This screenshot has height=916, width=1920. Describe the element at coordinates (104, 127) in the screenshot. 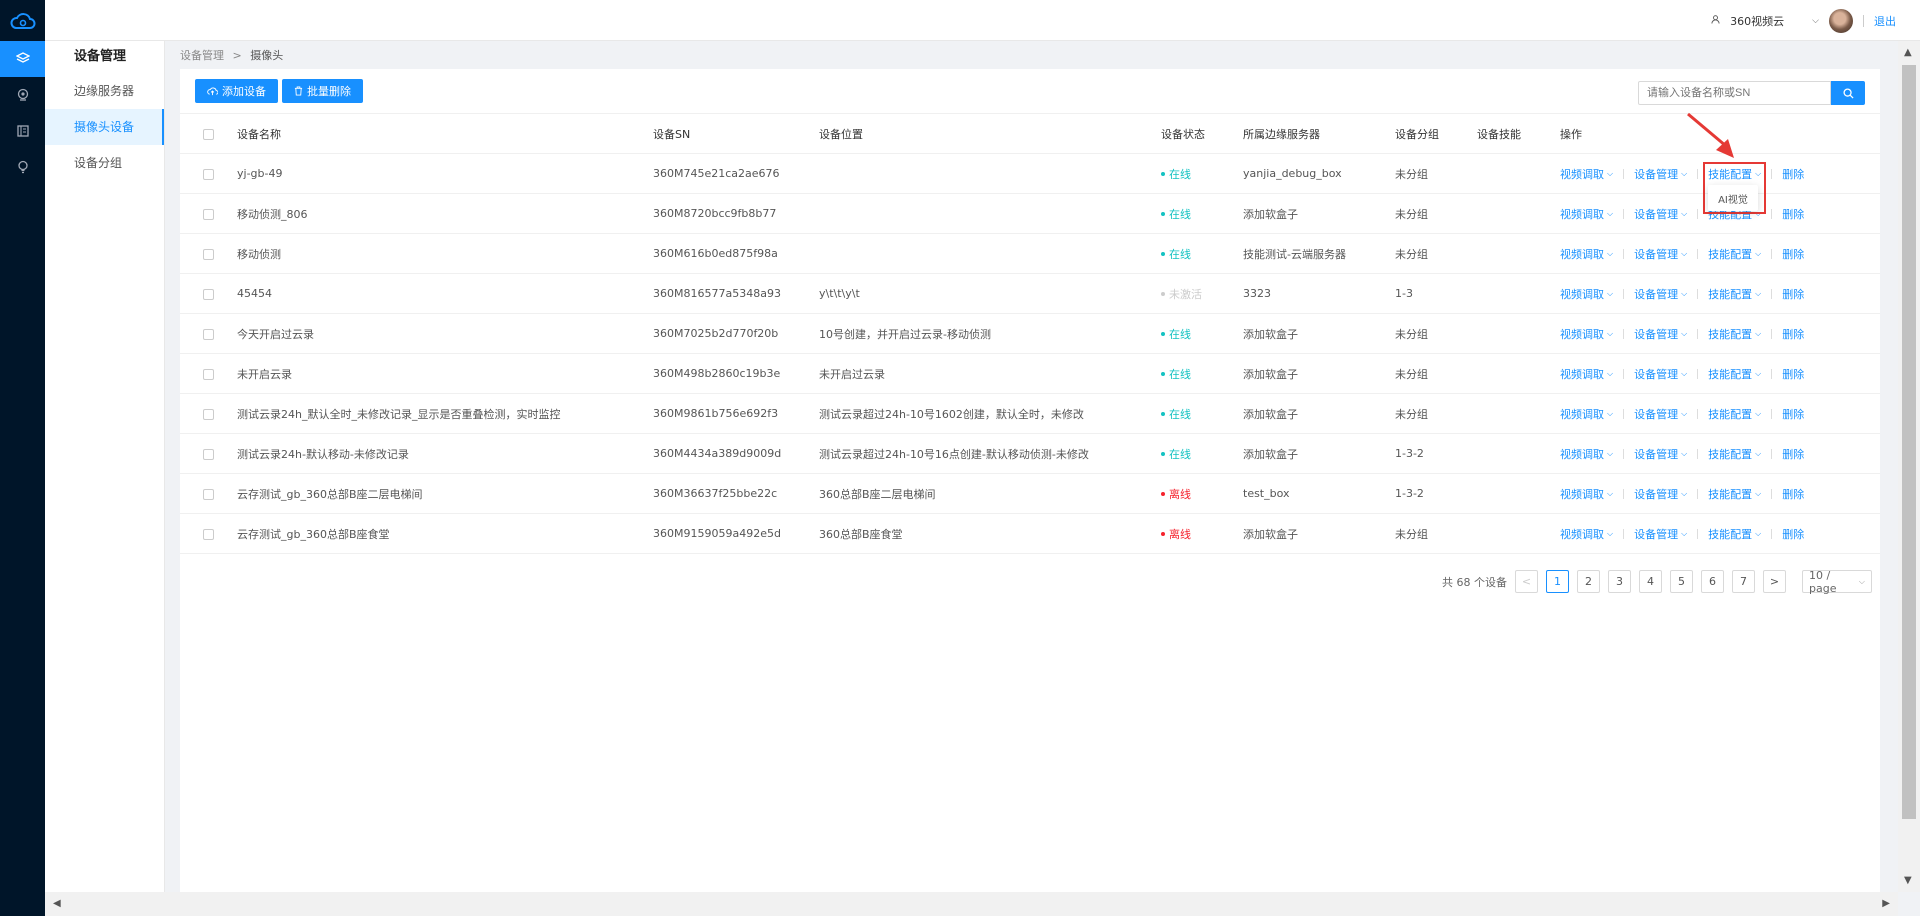

I see `sidebar-item-cameras: 摄像头设备` at that location.